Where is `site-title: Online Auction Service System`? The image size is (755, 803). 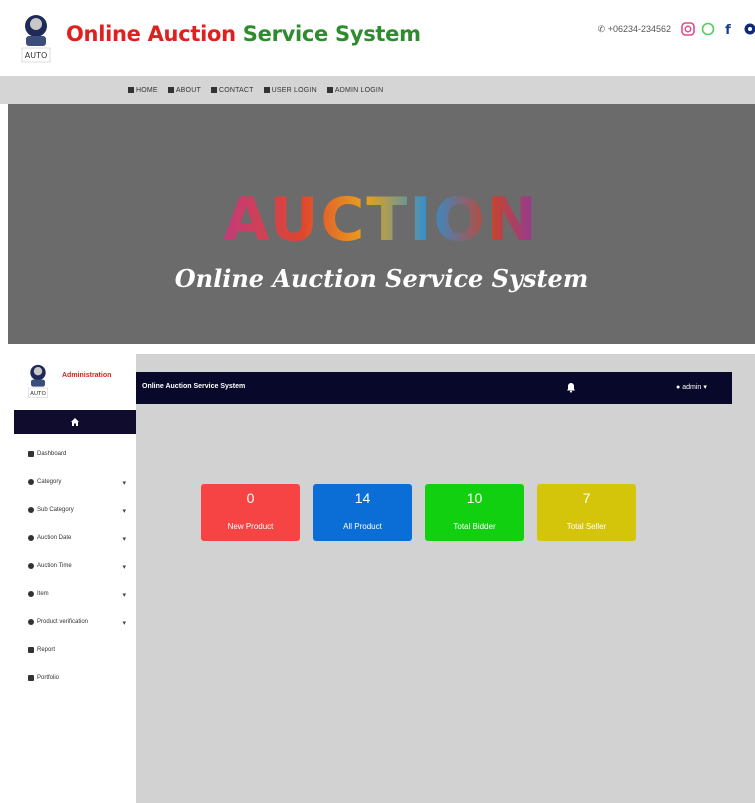 site-title: Online Auction Service System is located at coordinates (243, 34).